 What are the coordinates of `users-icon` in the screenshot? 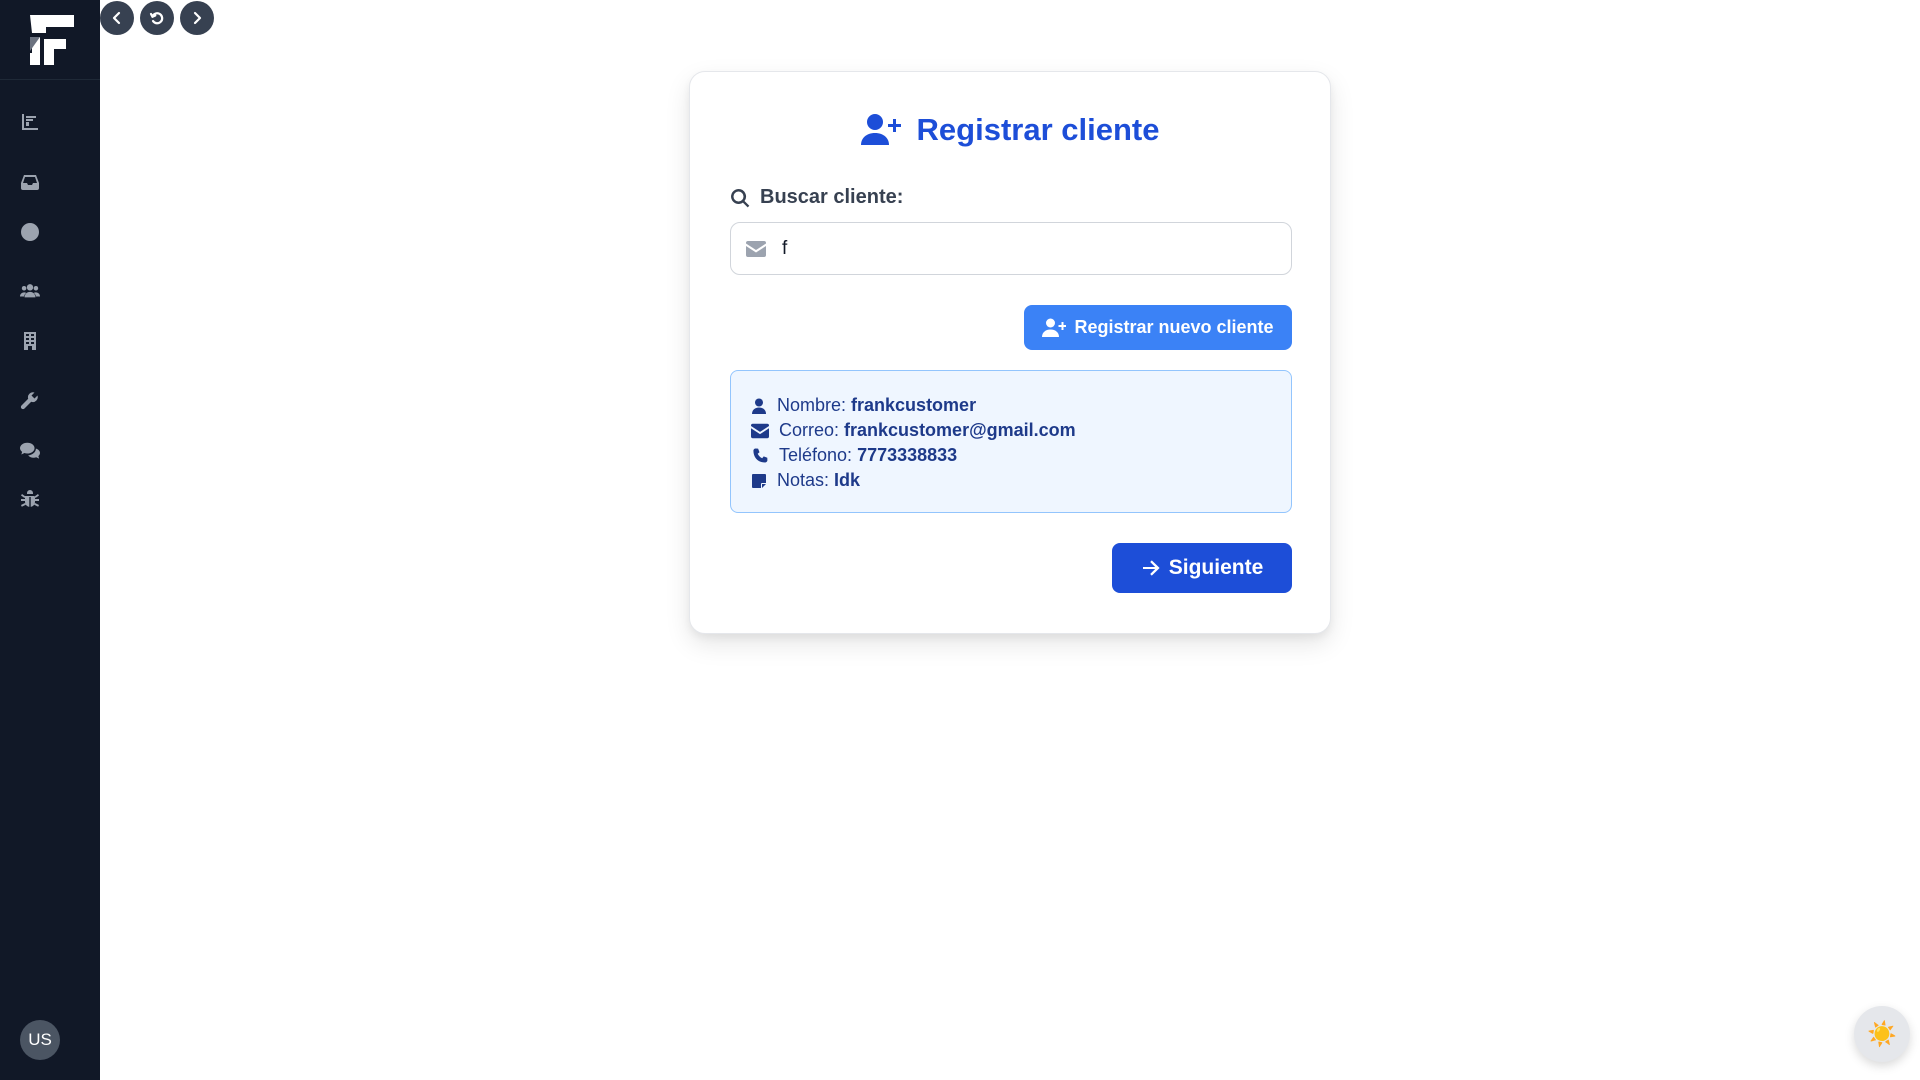 It's located at (30, 291).